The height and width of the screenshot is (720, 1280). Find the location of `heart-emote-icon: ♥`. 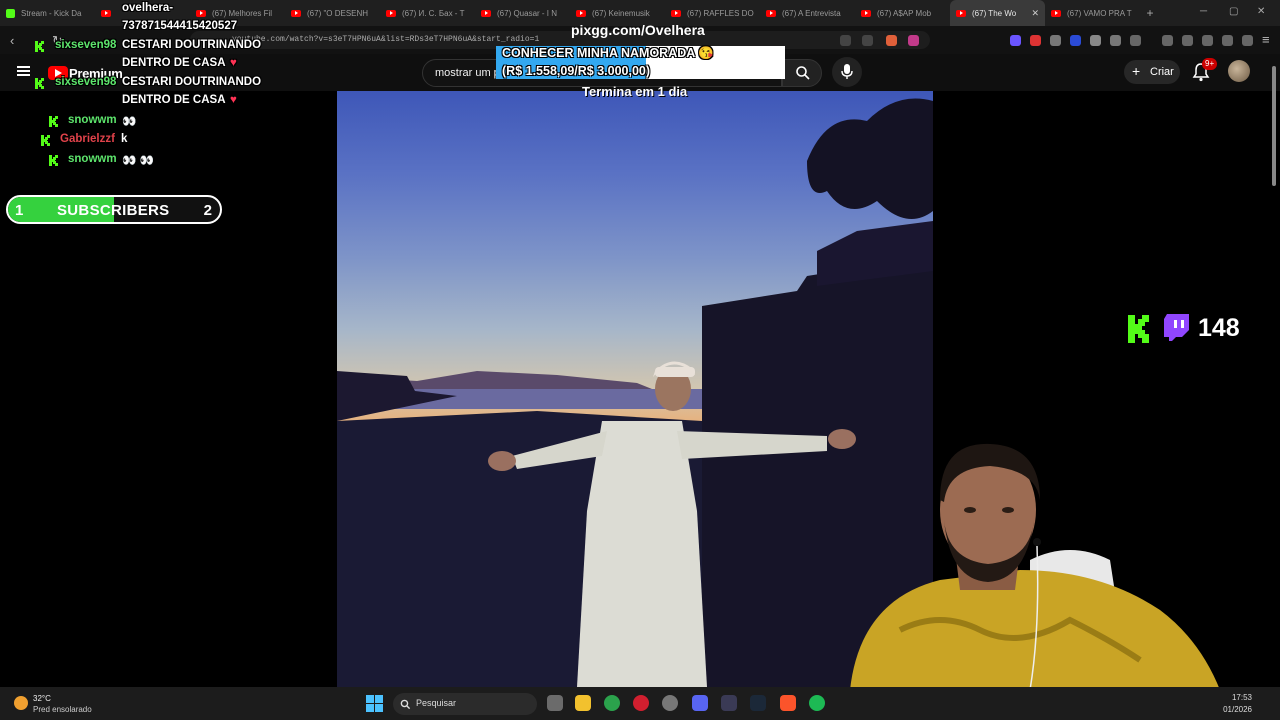

heart-emote-icon: ♥ is located at coordinates (233, 63).